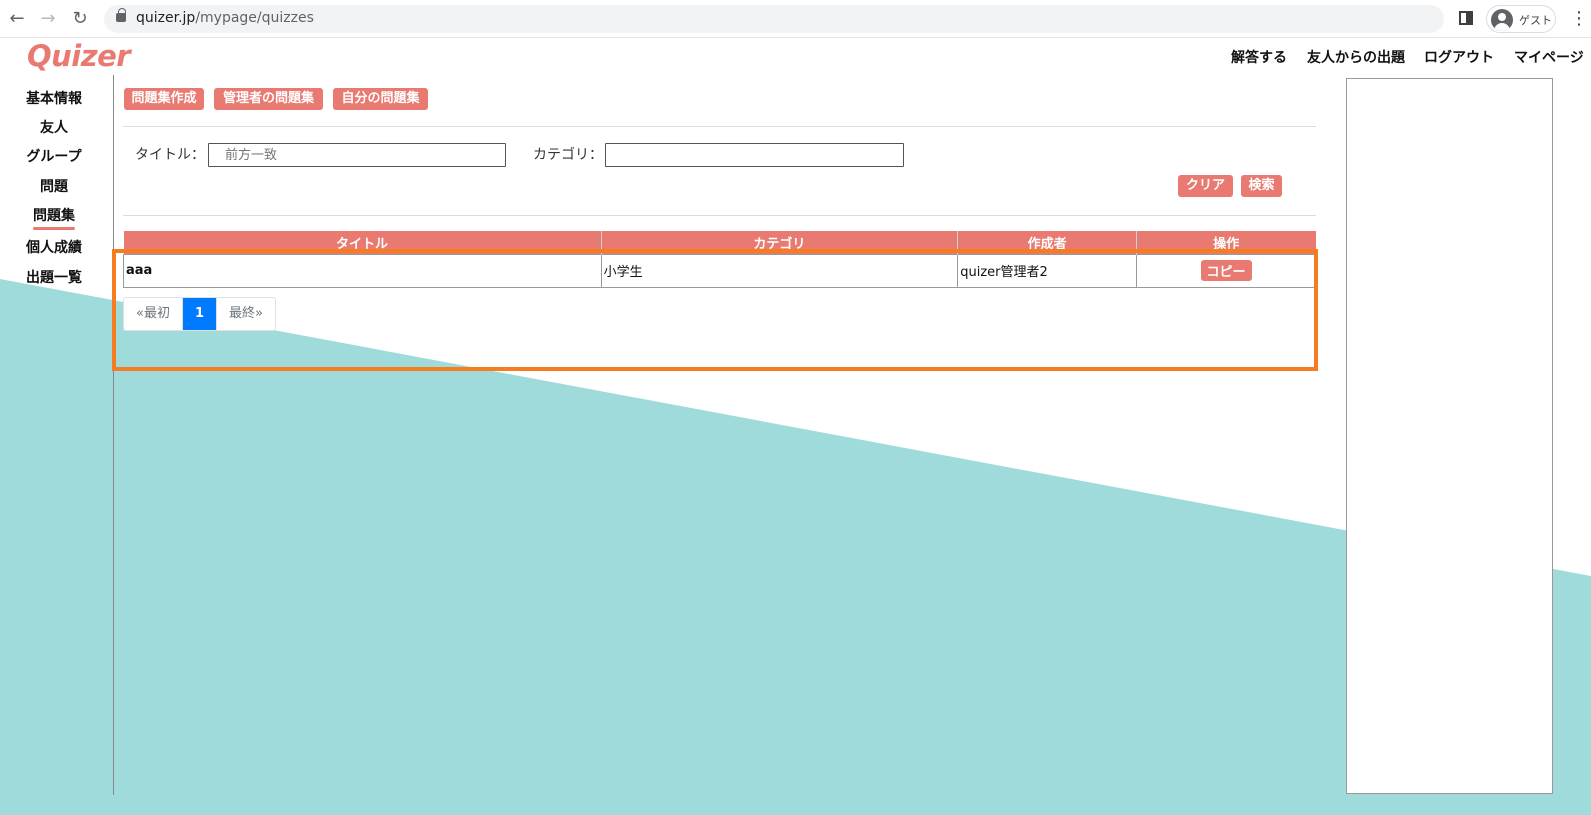  I want to click on sidebar-item-quiz-sets: 問題集, so click(54, 217).